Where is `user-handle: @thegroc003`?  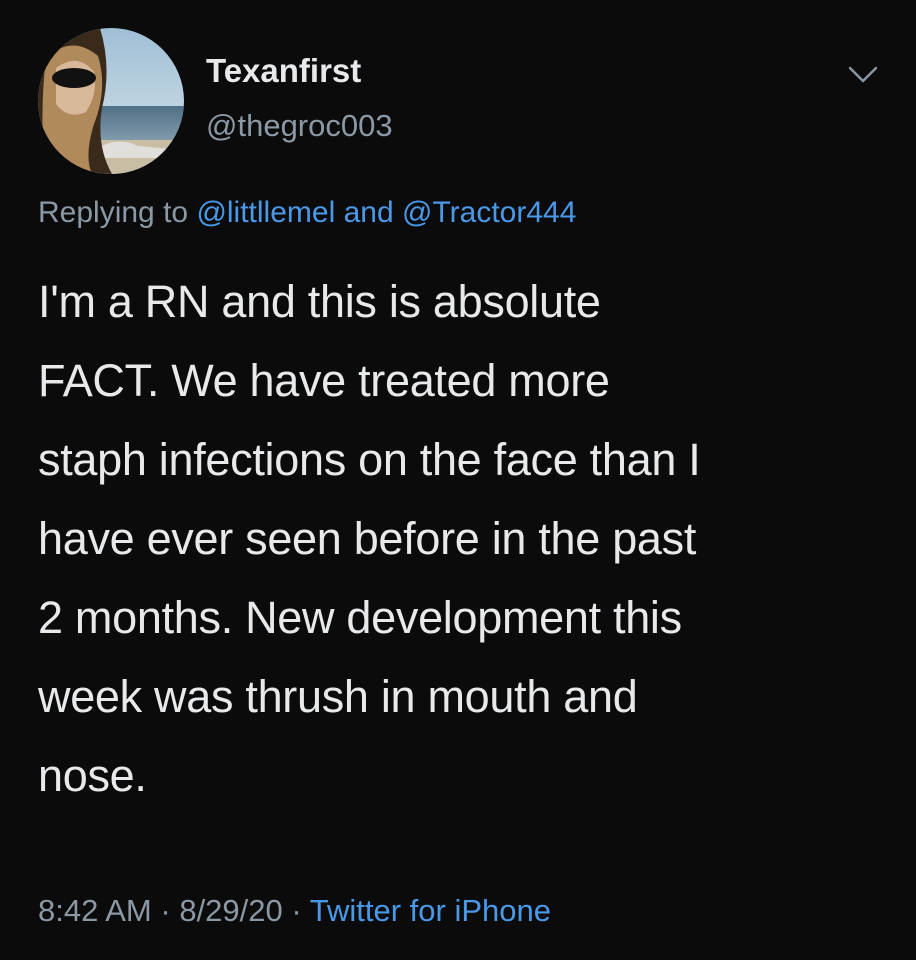 user-handle: @thegroc003 is located at coordinates (299, 126).